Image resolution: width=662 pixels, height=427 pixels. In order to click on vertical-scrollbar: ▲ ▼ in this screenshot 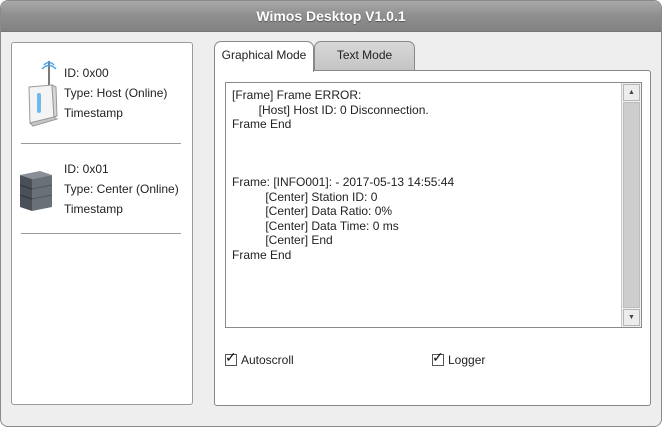, I will do `click(631, 205)`.